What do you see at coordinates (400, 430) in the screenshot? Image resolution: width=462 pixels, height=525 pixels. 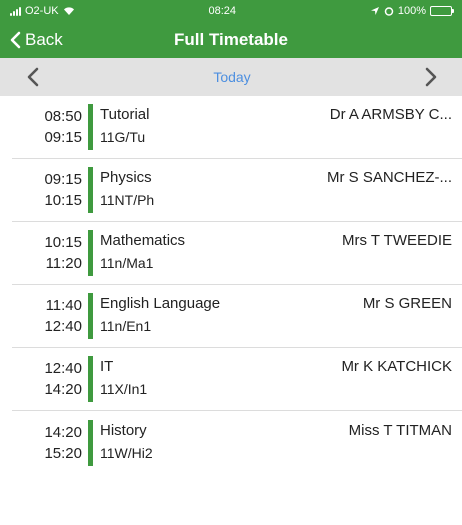 I see `lesson-teacher: Miss T TITMAN` at bounding box center [400, 430].